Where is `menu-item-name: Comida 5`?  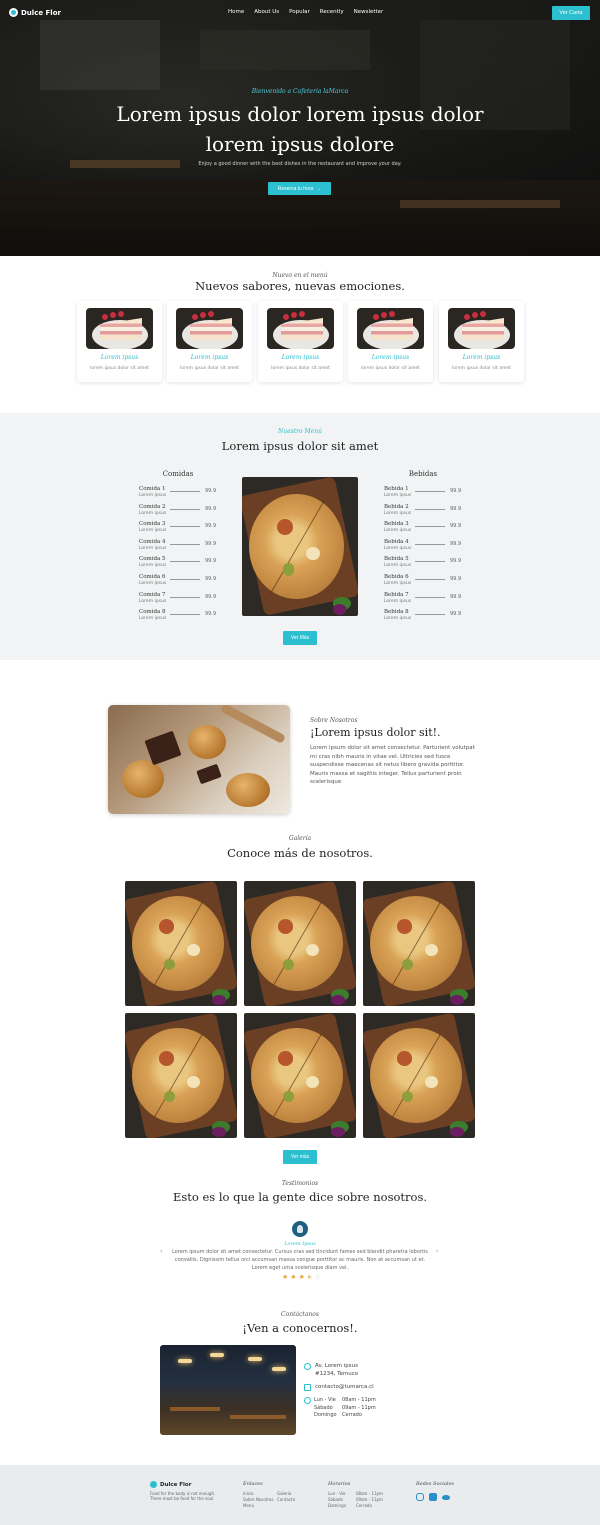
menu-item-name: Comida 5 is located at coordinates (152, 559).